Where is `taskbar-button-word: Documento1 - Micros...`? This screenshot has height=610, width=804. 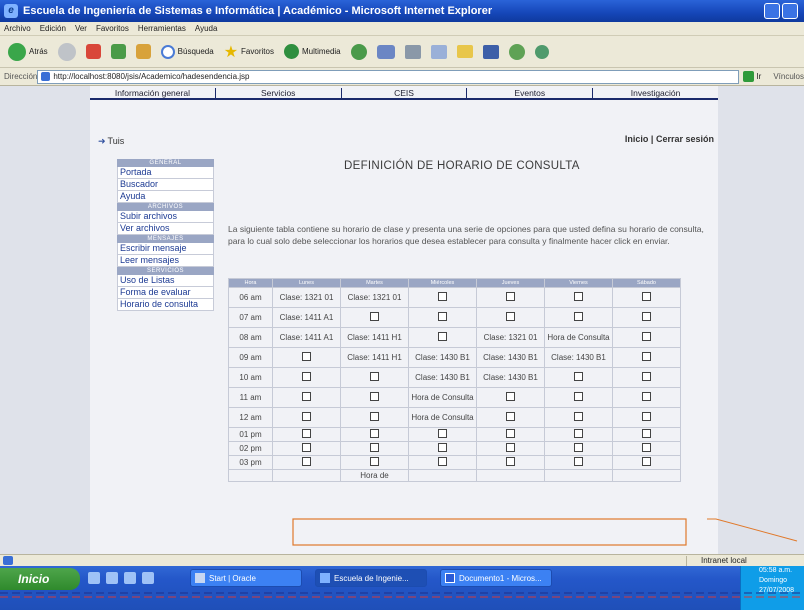
taskbar-button-word: Documento1 - Micros... is located at coordinates (496, 578).